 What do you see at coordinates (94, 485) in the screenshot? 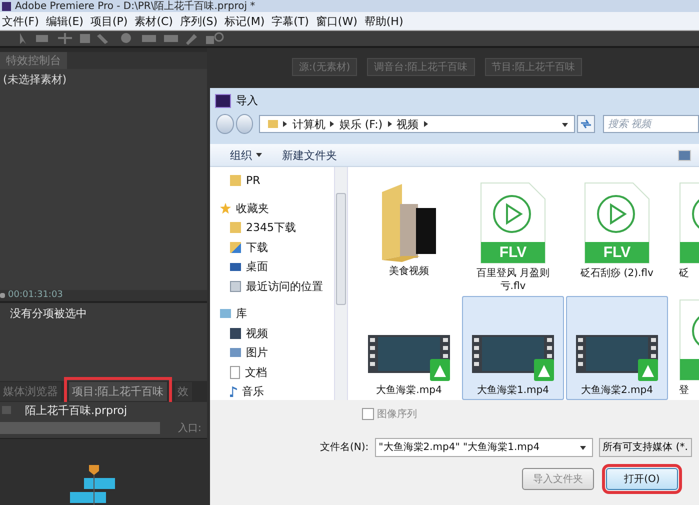
I see `clip-stack-drawing` at bounding box center [94, 485].